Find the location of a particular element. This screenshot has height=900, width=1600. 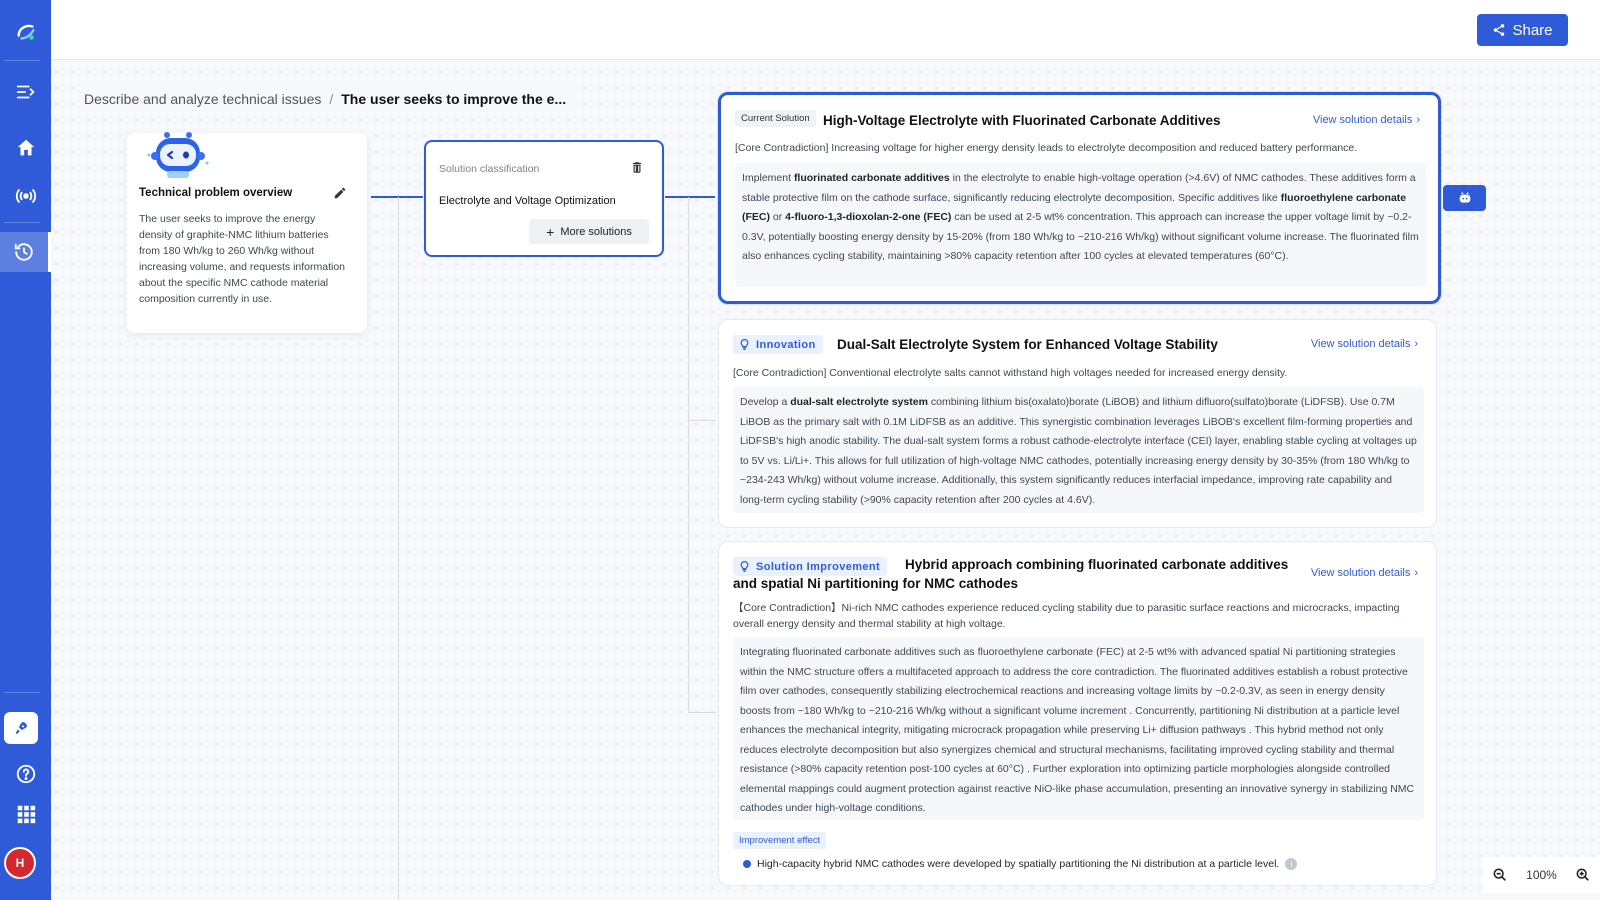

home-icon is located at coordinates (25, 148).